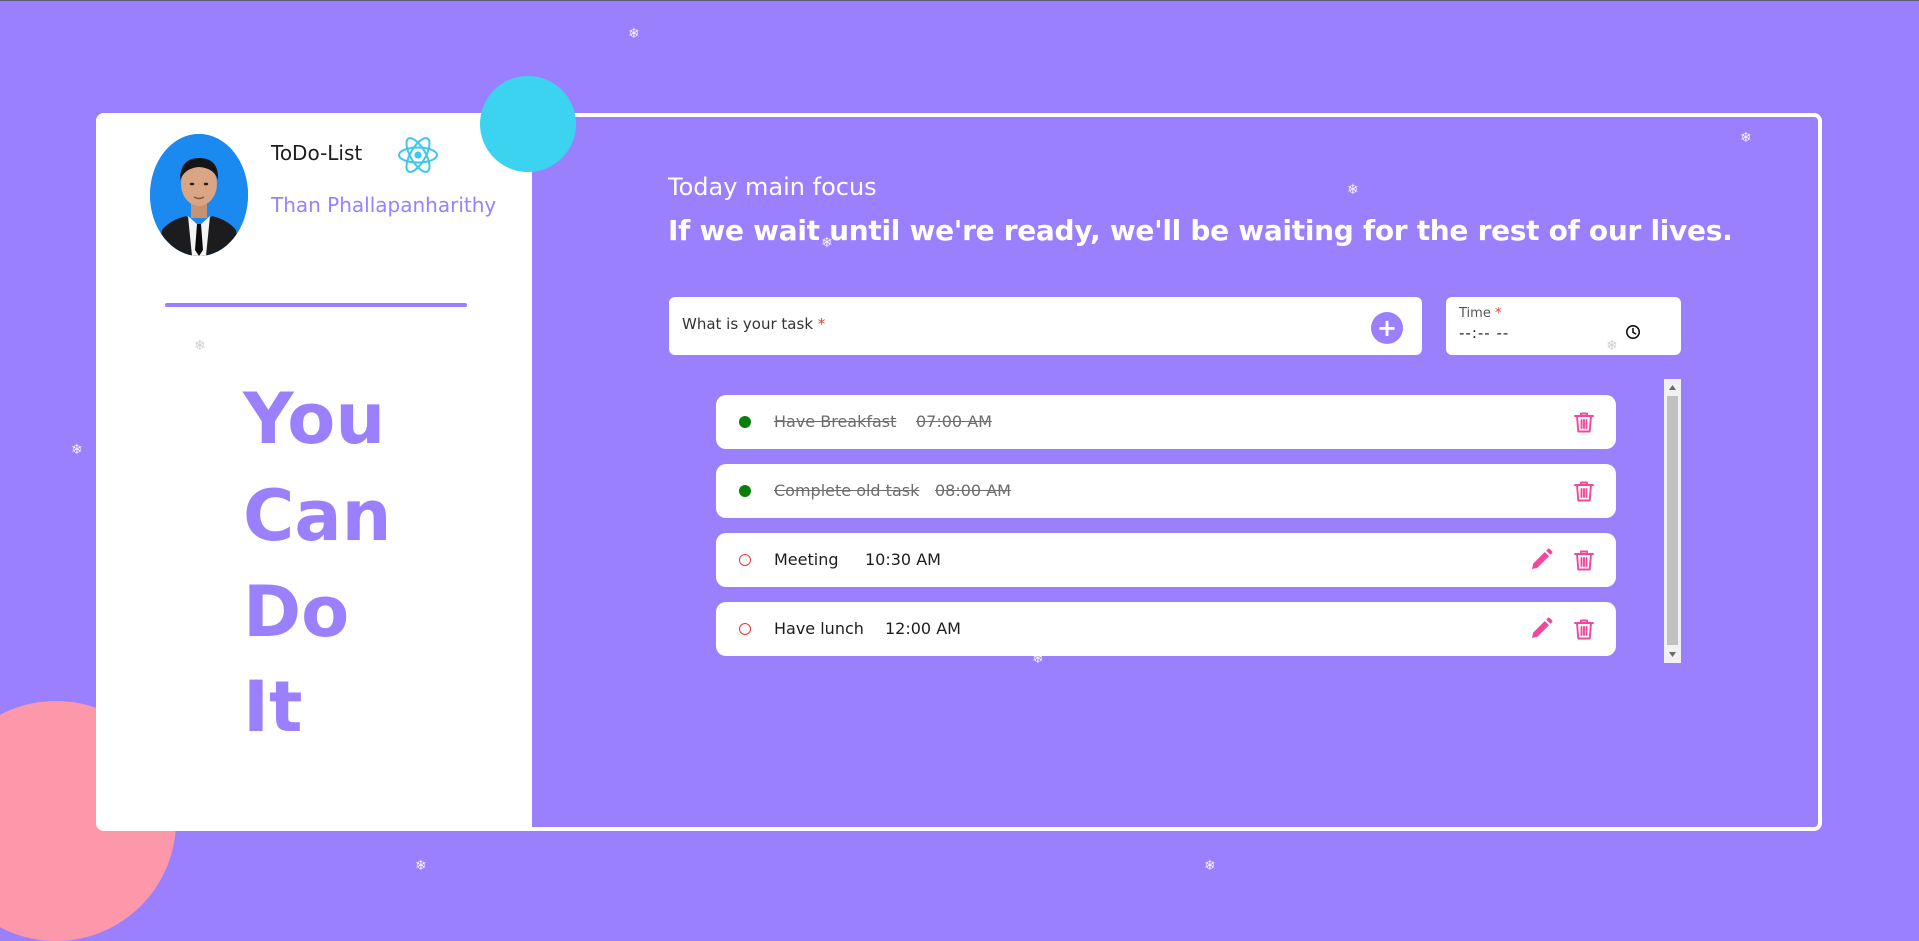  I want to click on task-row: Complete old task 08:00 AM, so click(1166, 491).